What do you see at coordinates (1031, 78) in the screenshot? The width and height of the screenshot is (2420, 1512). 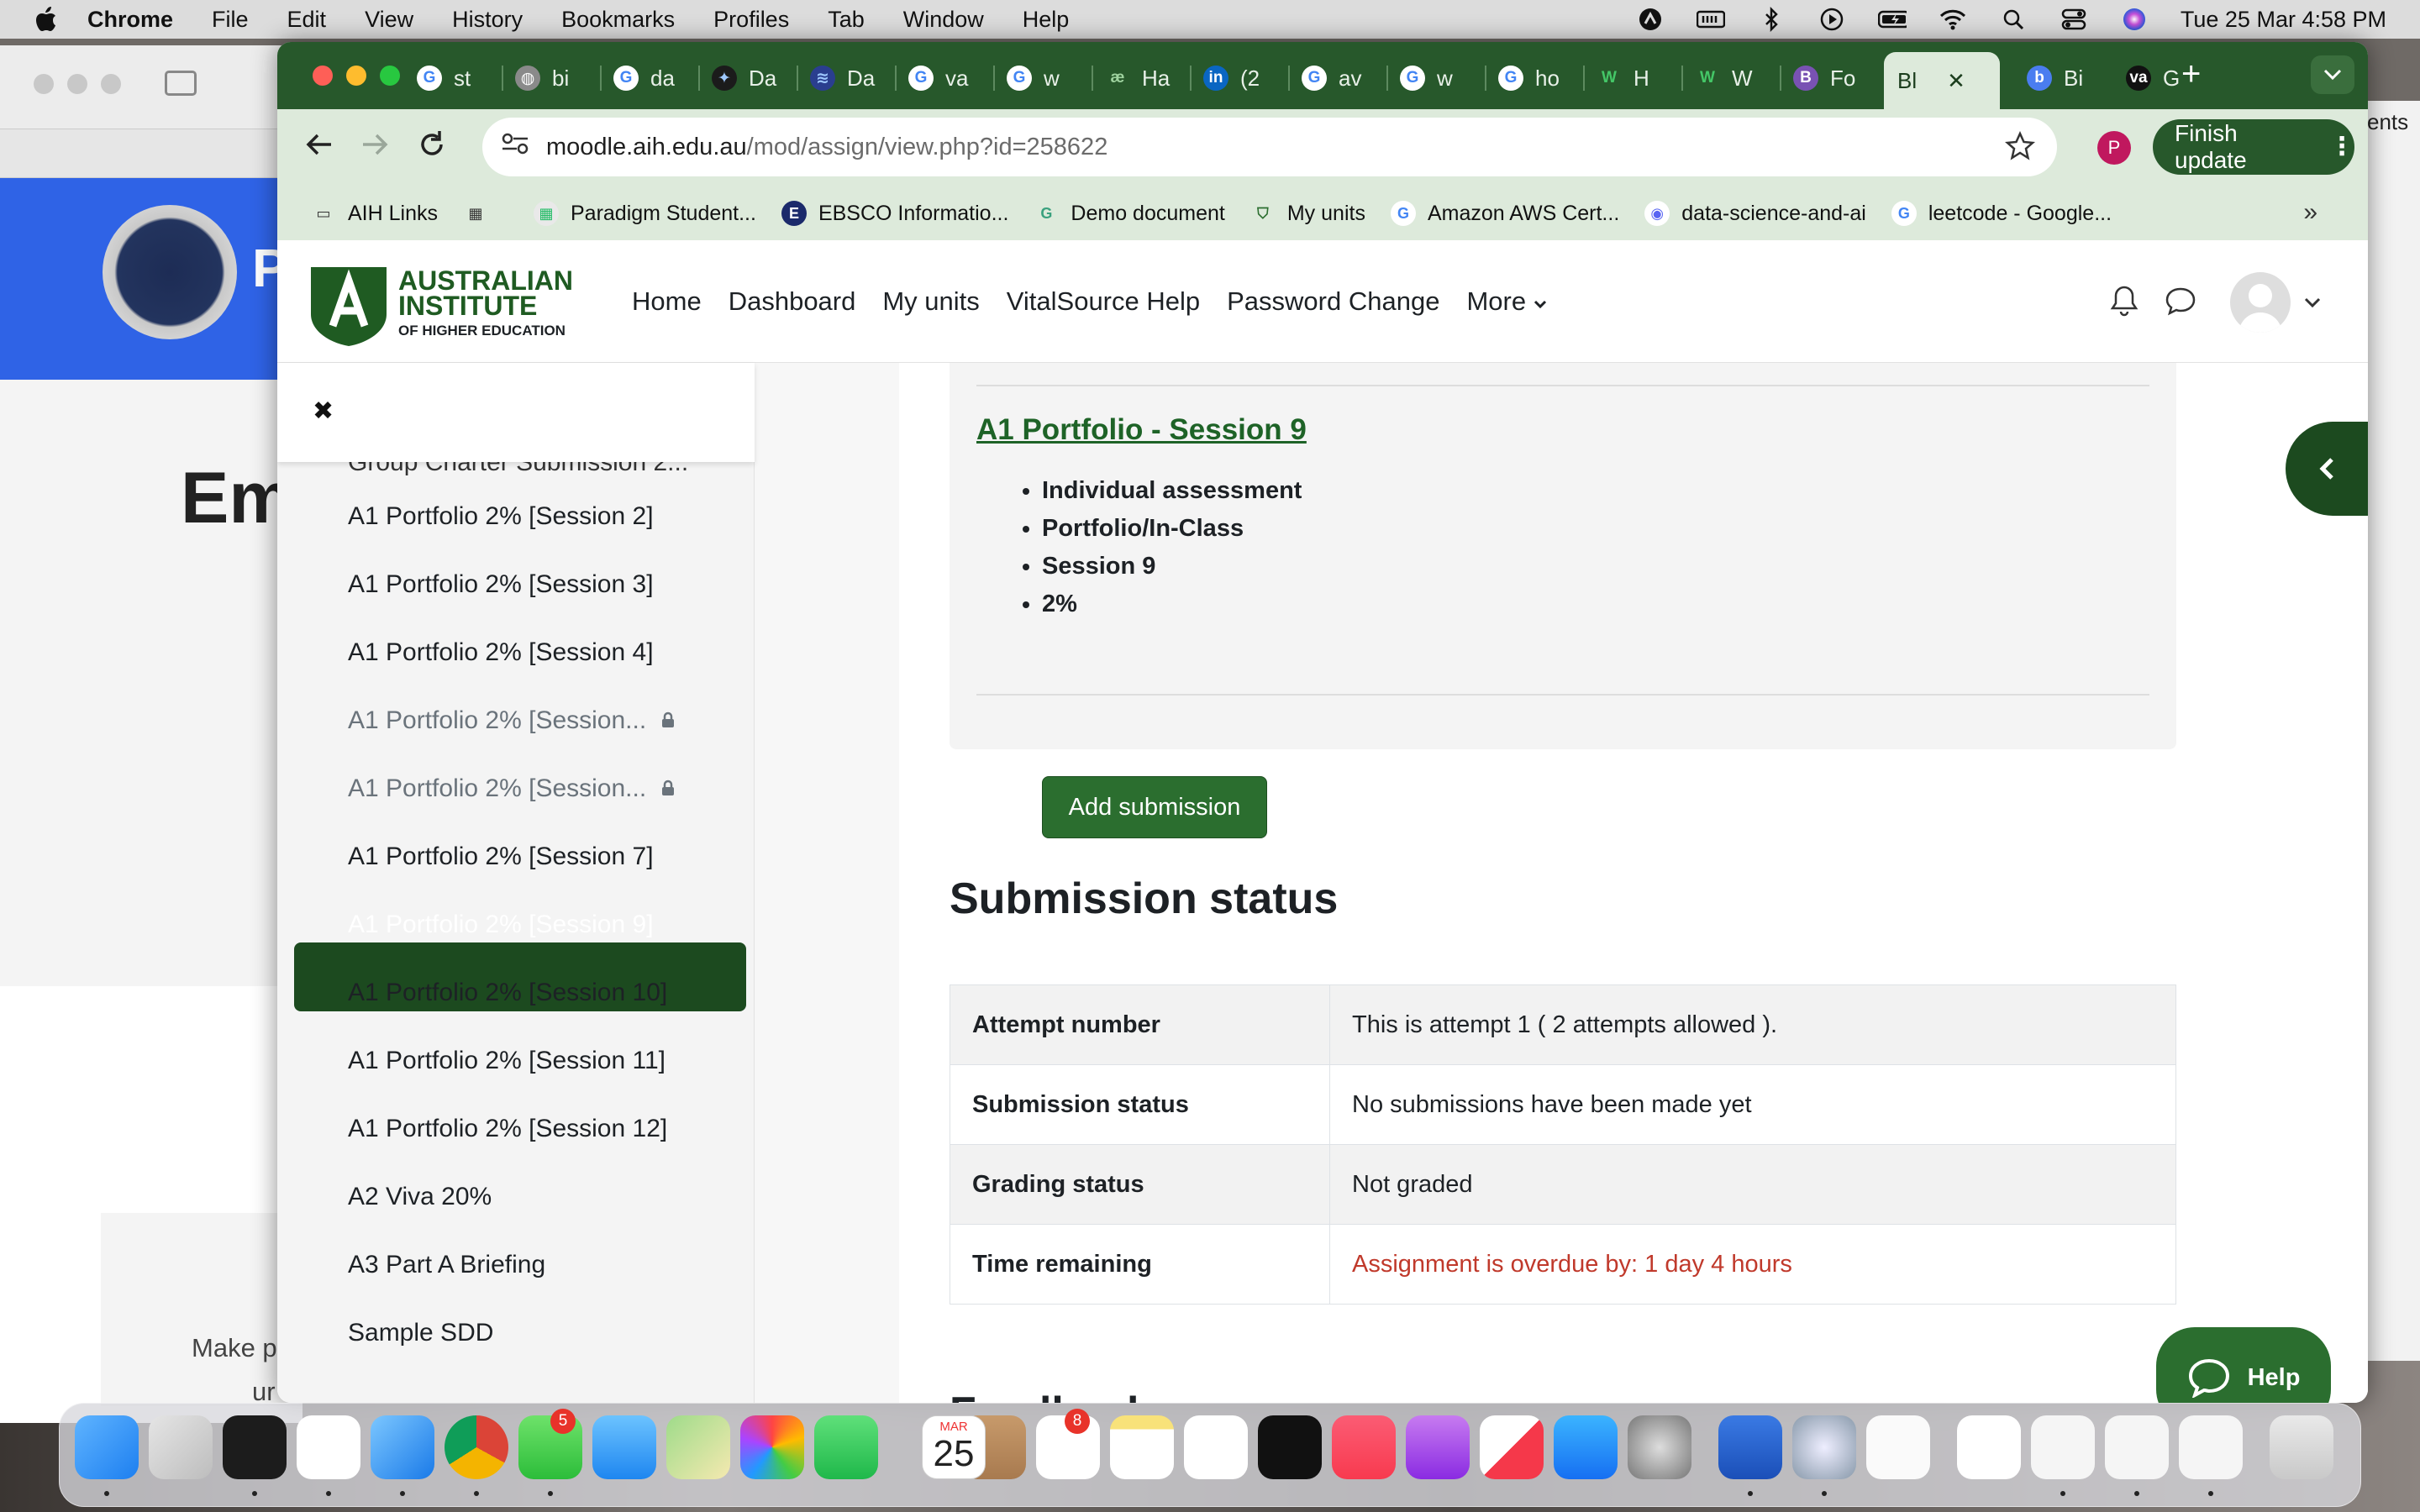 I see `tab-7: Gw` at bounding box center [1031, 78].